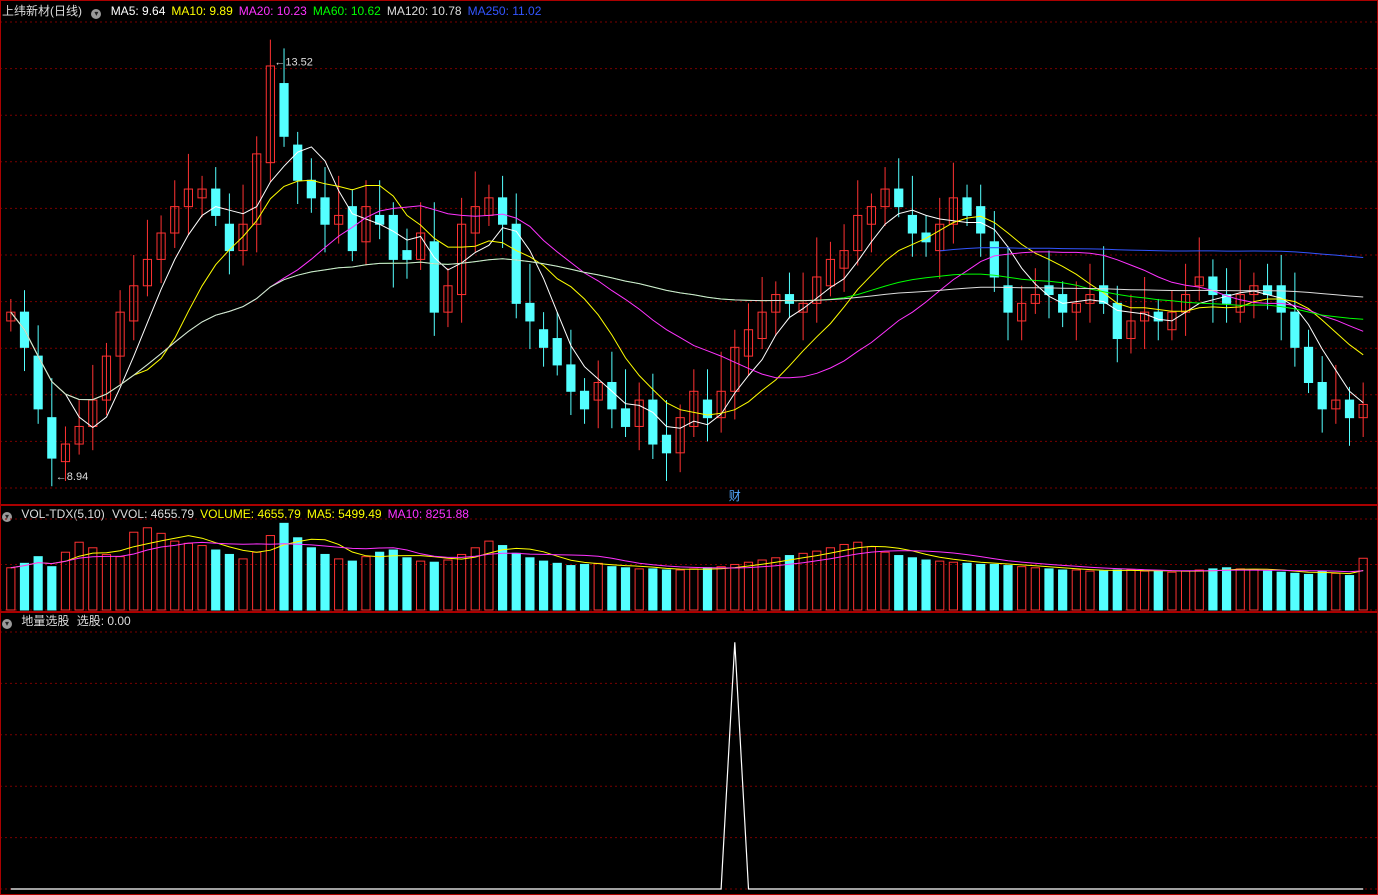 The height and width of the screenshot is (895, 1378). I want to click on panel-border, so click(689, 558).